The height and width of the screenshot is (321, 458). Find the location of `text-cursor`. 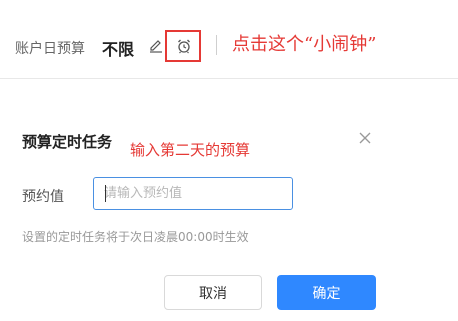

text-cursor is located at coordinates (105, 193).